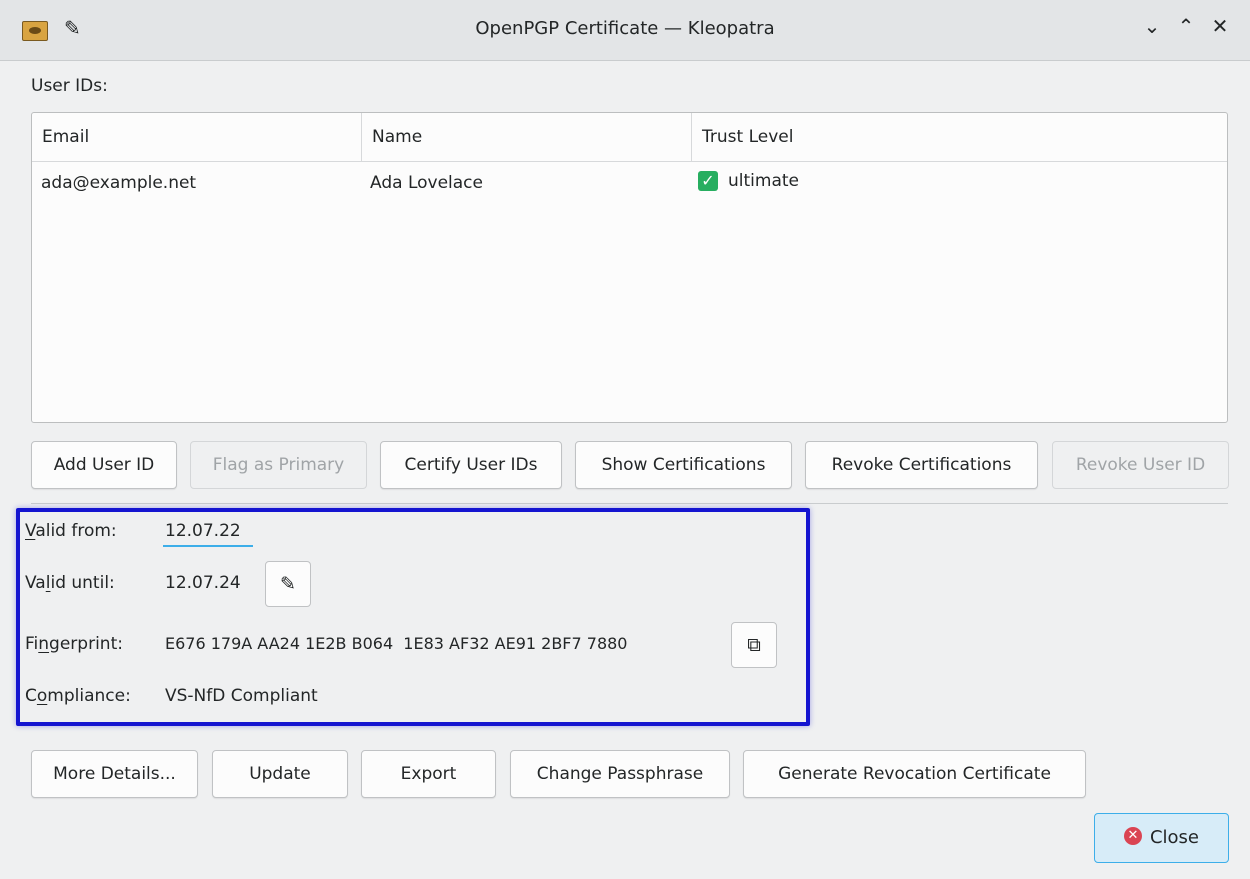 The width and height of the screenshot is (1250, 879). I want to click on trust-check-icon: ✓, so click(708, 181).